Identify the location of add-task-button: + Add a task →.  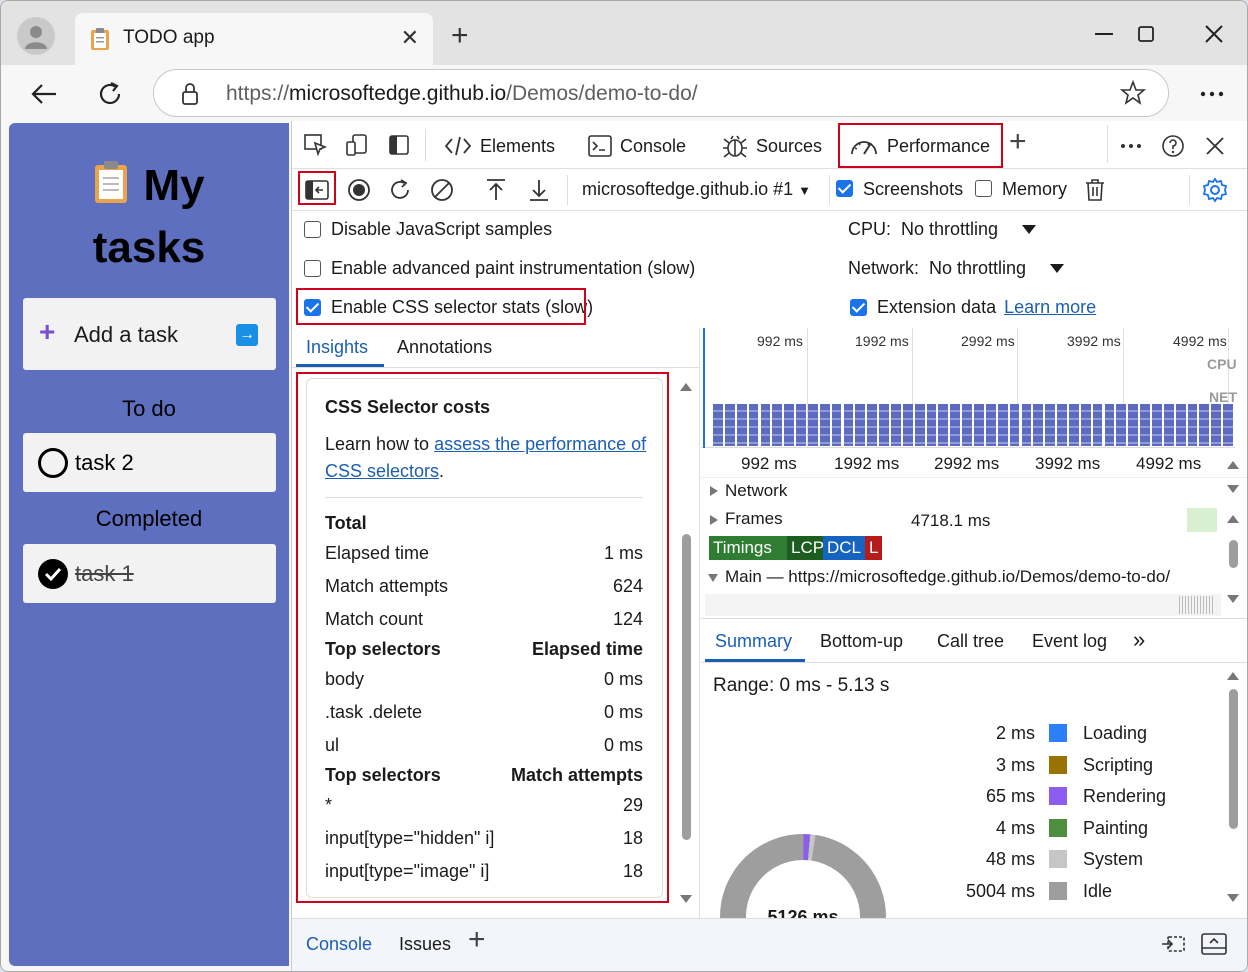
(149, 334).